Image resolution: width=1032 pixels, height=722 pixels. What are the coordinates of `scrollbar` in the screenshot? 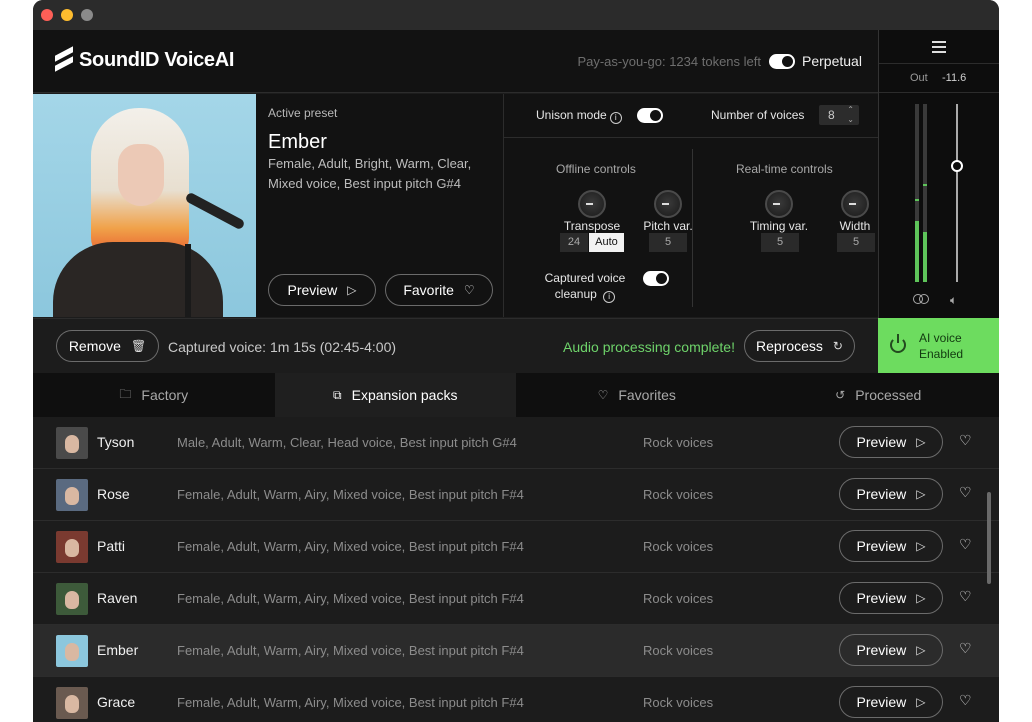 It's located at (989, 538).